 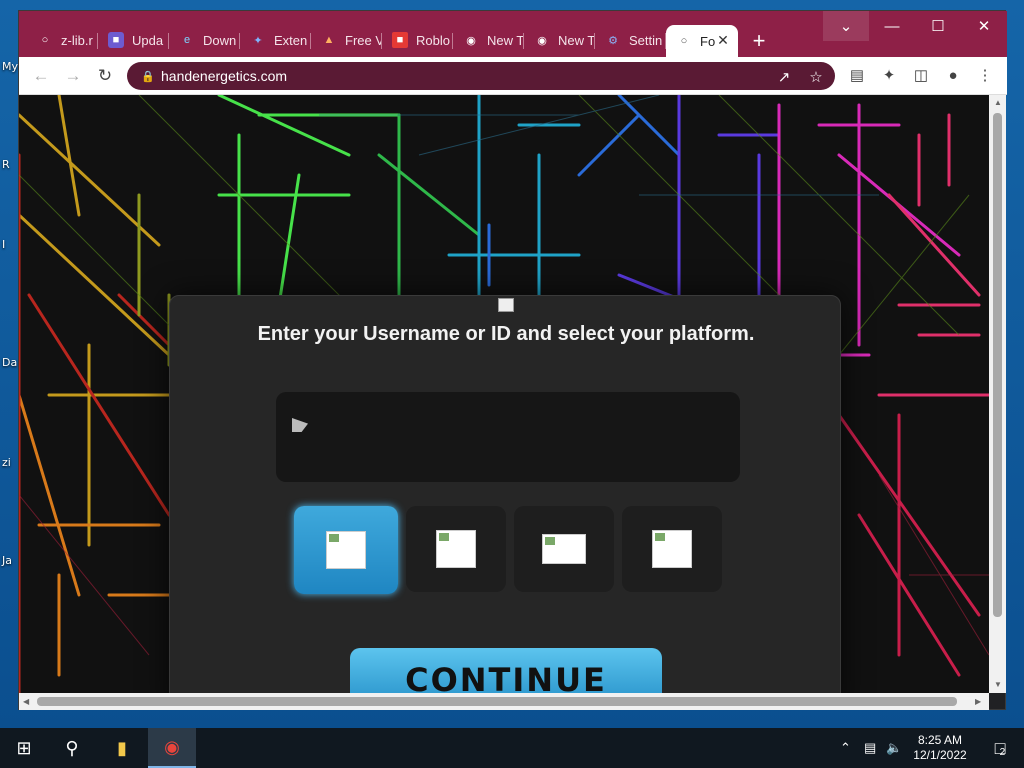 I want to click on username-field, so click(x=508, y=437).